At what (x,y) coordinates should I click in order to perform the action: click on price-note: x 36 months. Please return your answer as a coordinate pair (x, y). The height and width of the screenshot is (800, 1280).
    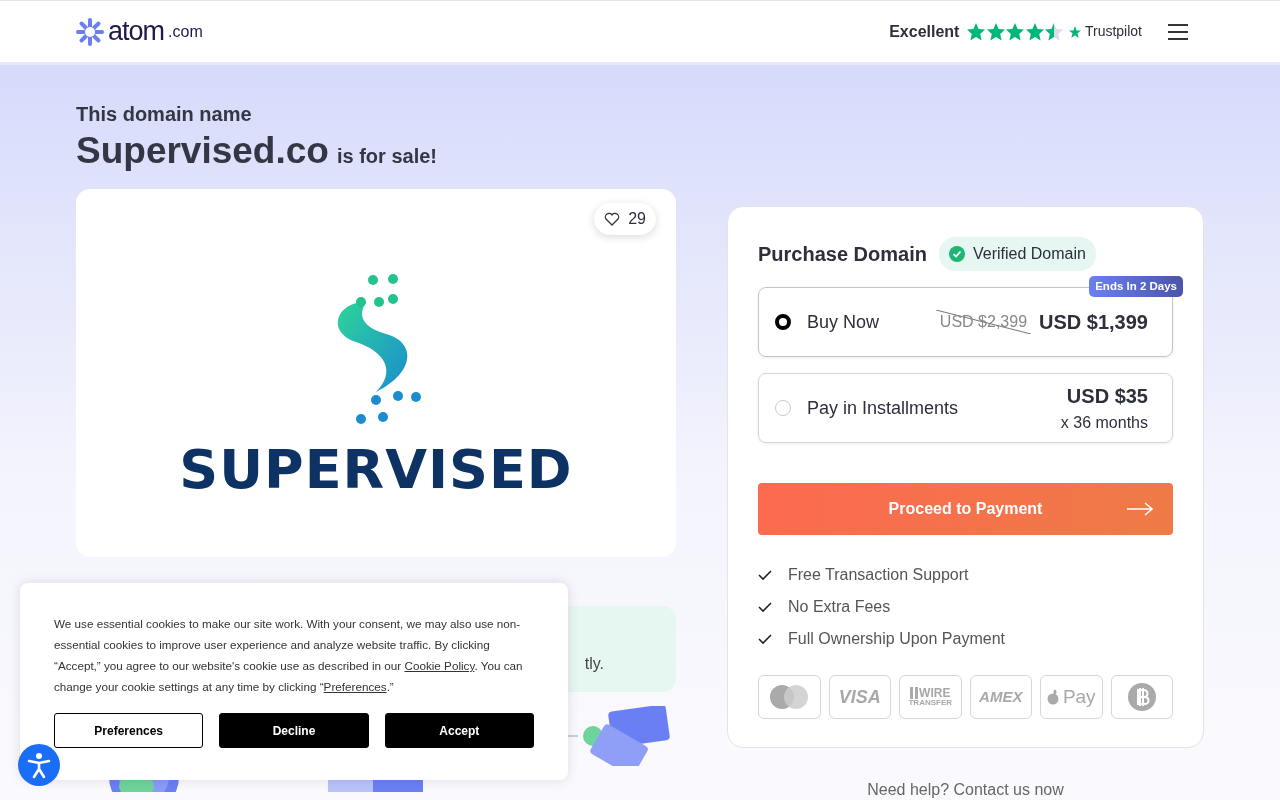
    Looking at the image, I should click on (1104, 423).